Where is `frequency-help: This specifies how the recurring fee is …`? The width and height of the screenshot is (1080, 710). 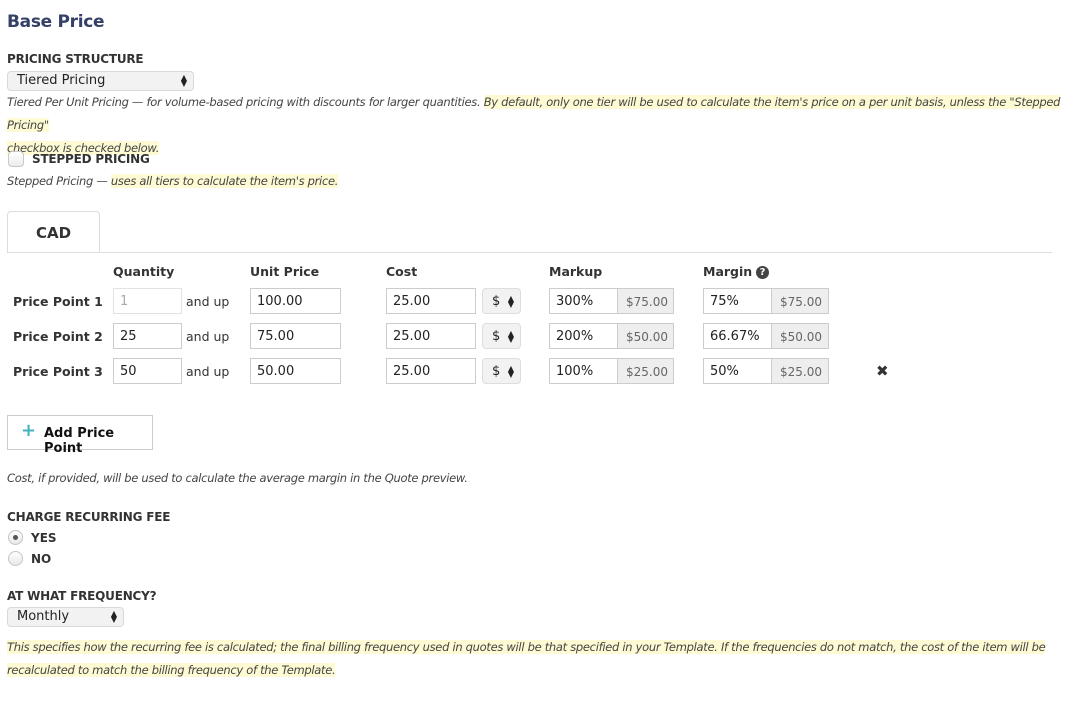 frequency-help: This specifies how the recurring fee is … is located at coordinates (526, 658).